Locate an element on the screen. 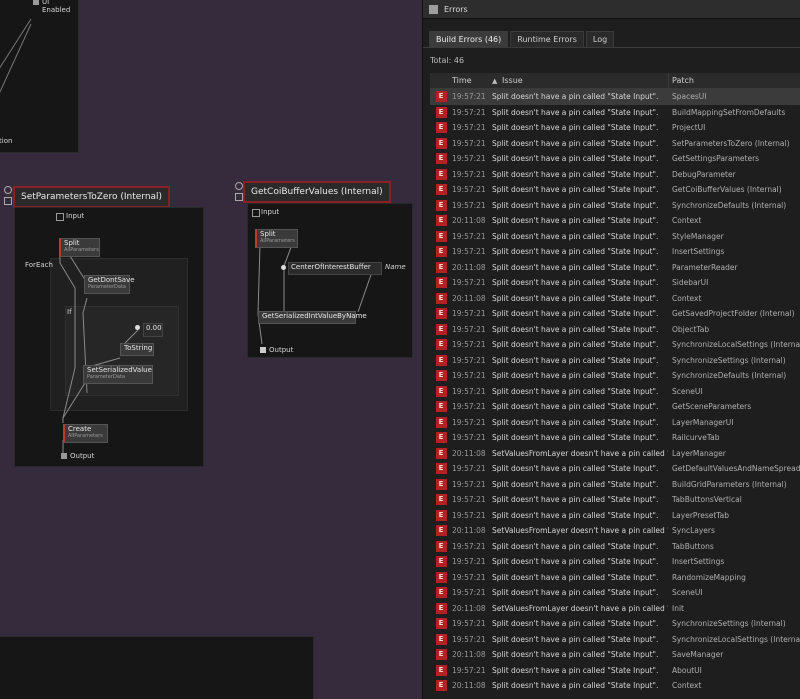 This screenshot has width=800, height=699. tab-build-errors: Build Errors (46) is located at coordinates (469, 39).